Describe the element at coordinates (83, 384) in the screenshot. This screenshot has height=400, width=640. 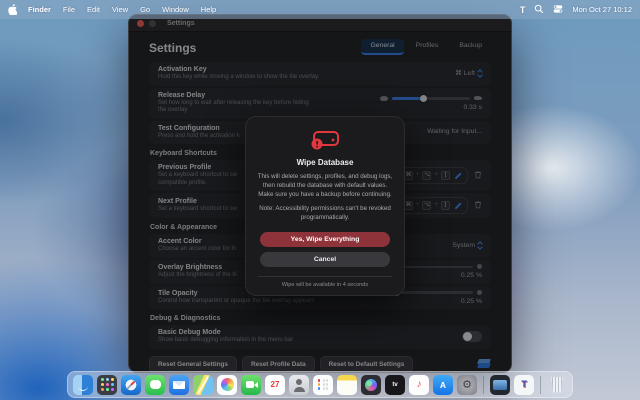
I see `finder-icon` at that location.